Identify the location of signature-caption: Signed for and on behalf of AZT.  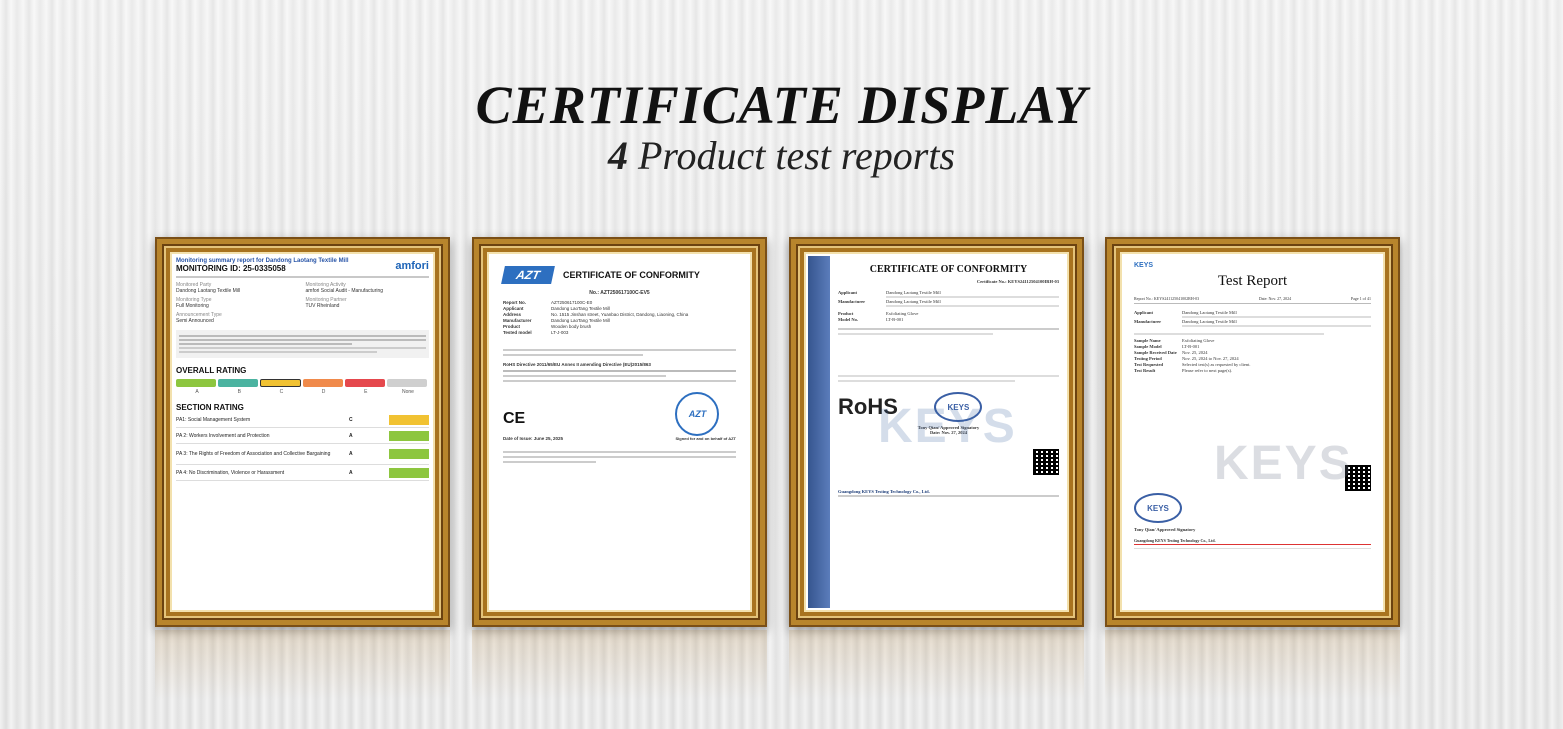
(705, 438).